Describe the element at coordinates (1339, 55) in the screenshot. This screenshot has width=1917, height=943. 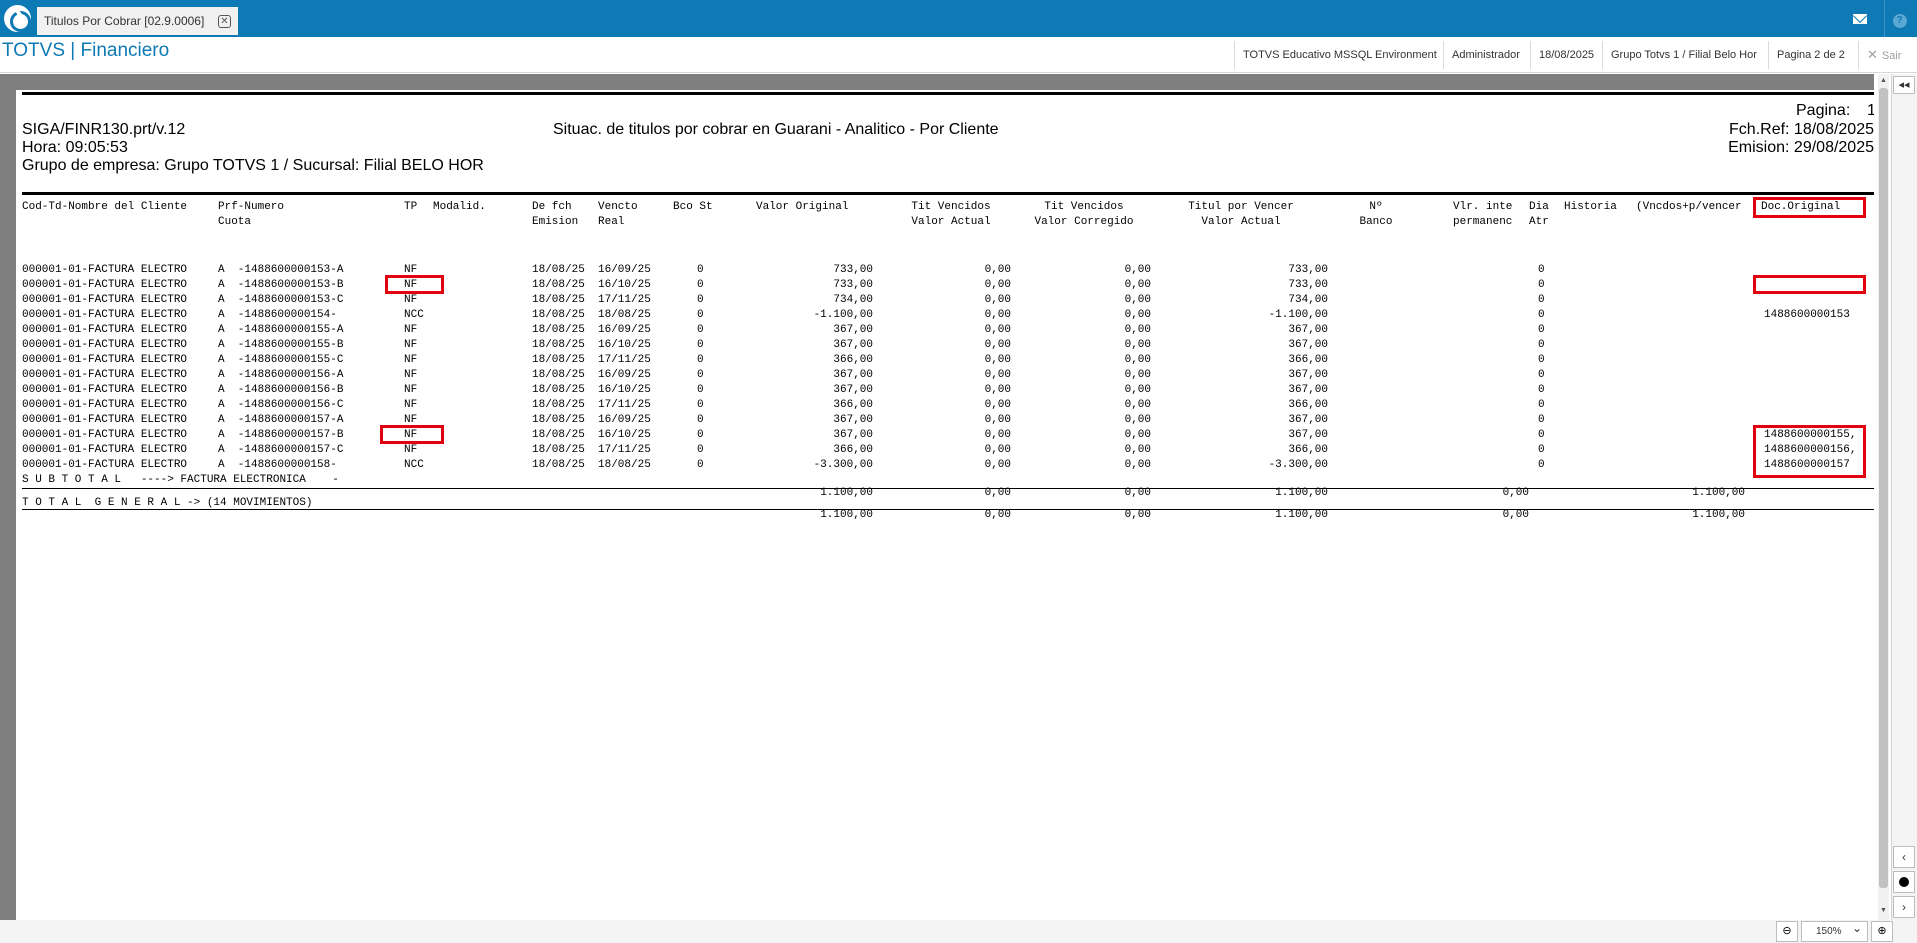
I see `environment-label: TOTVS Educativo MSSQL Environment` at that location.